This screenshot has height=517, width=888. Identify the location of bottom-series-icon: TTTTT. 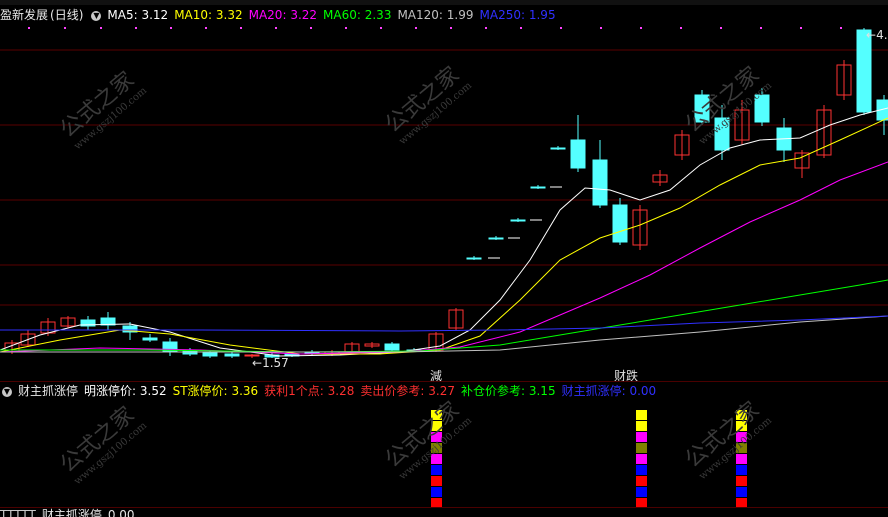
(18, 512).